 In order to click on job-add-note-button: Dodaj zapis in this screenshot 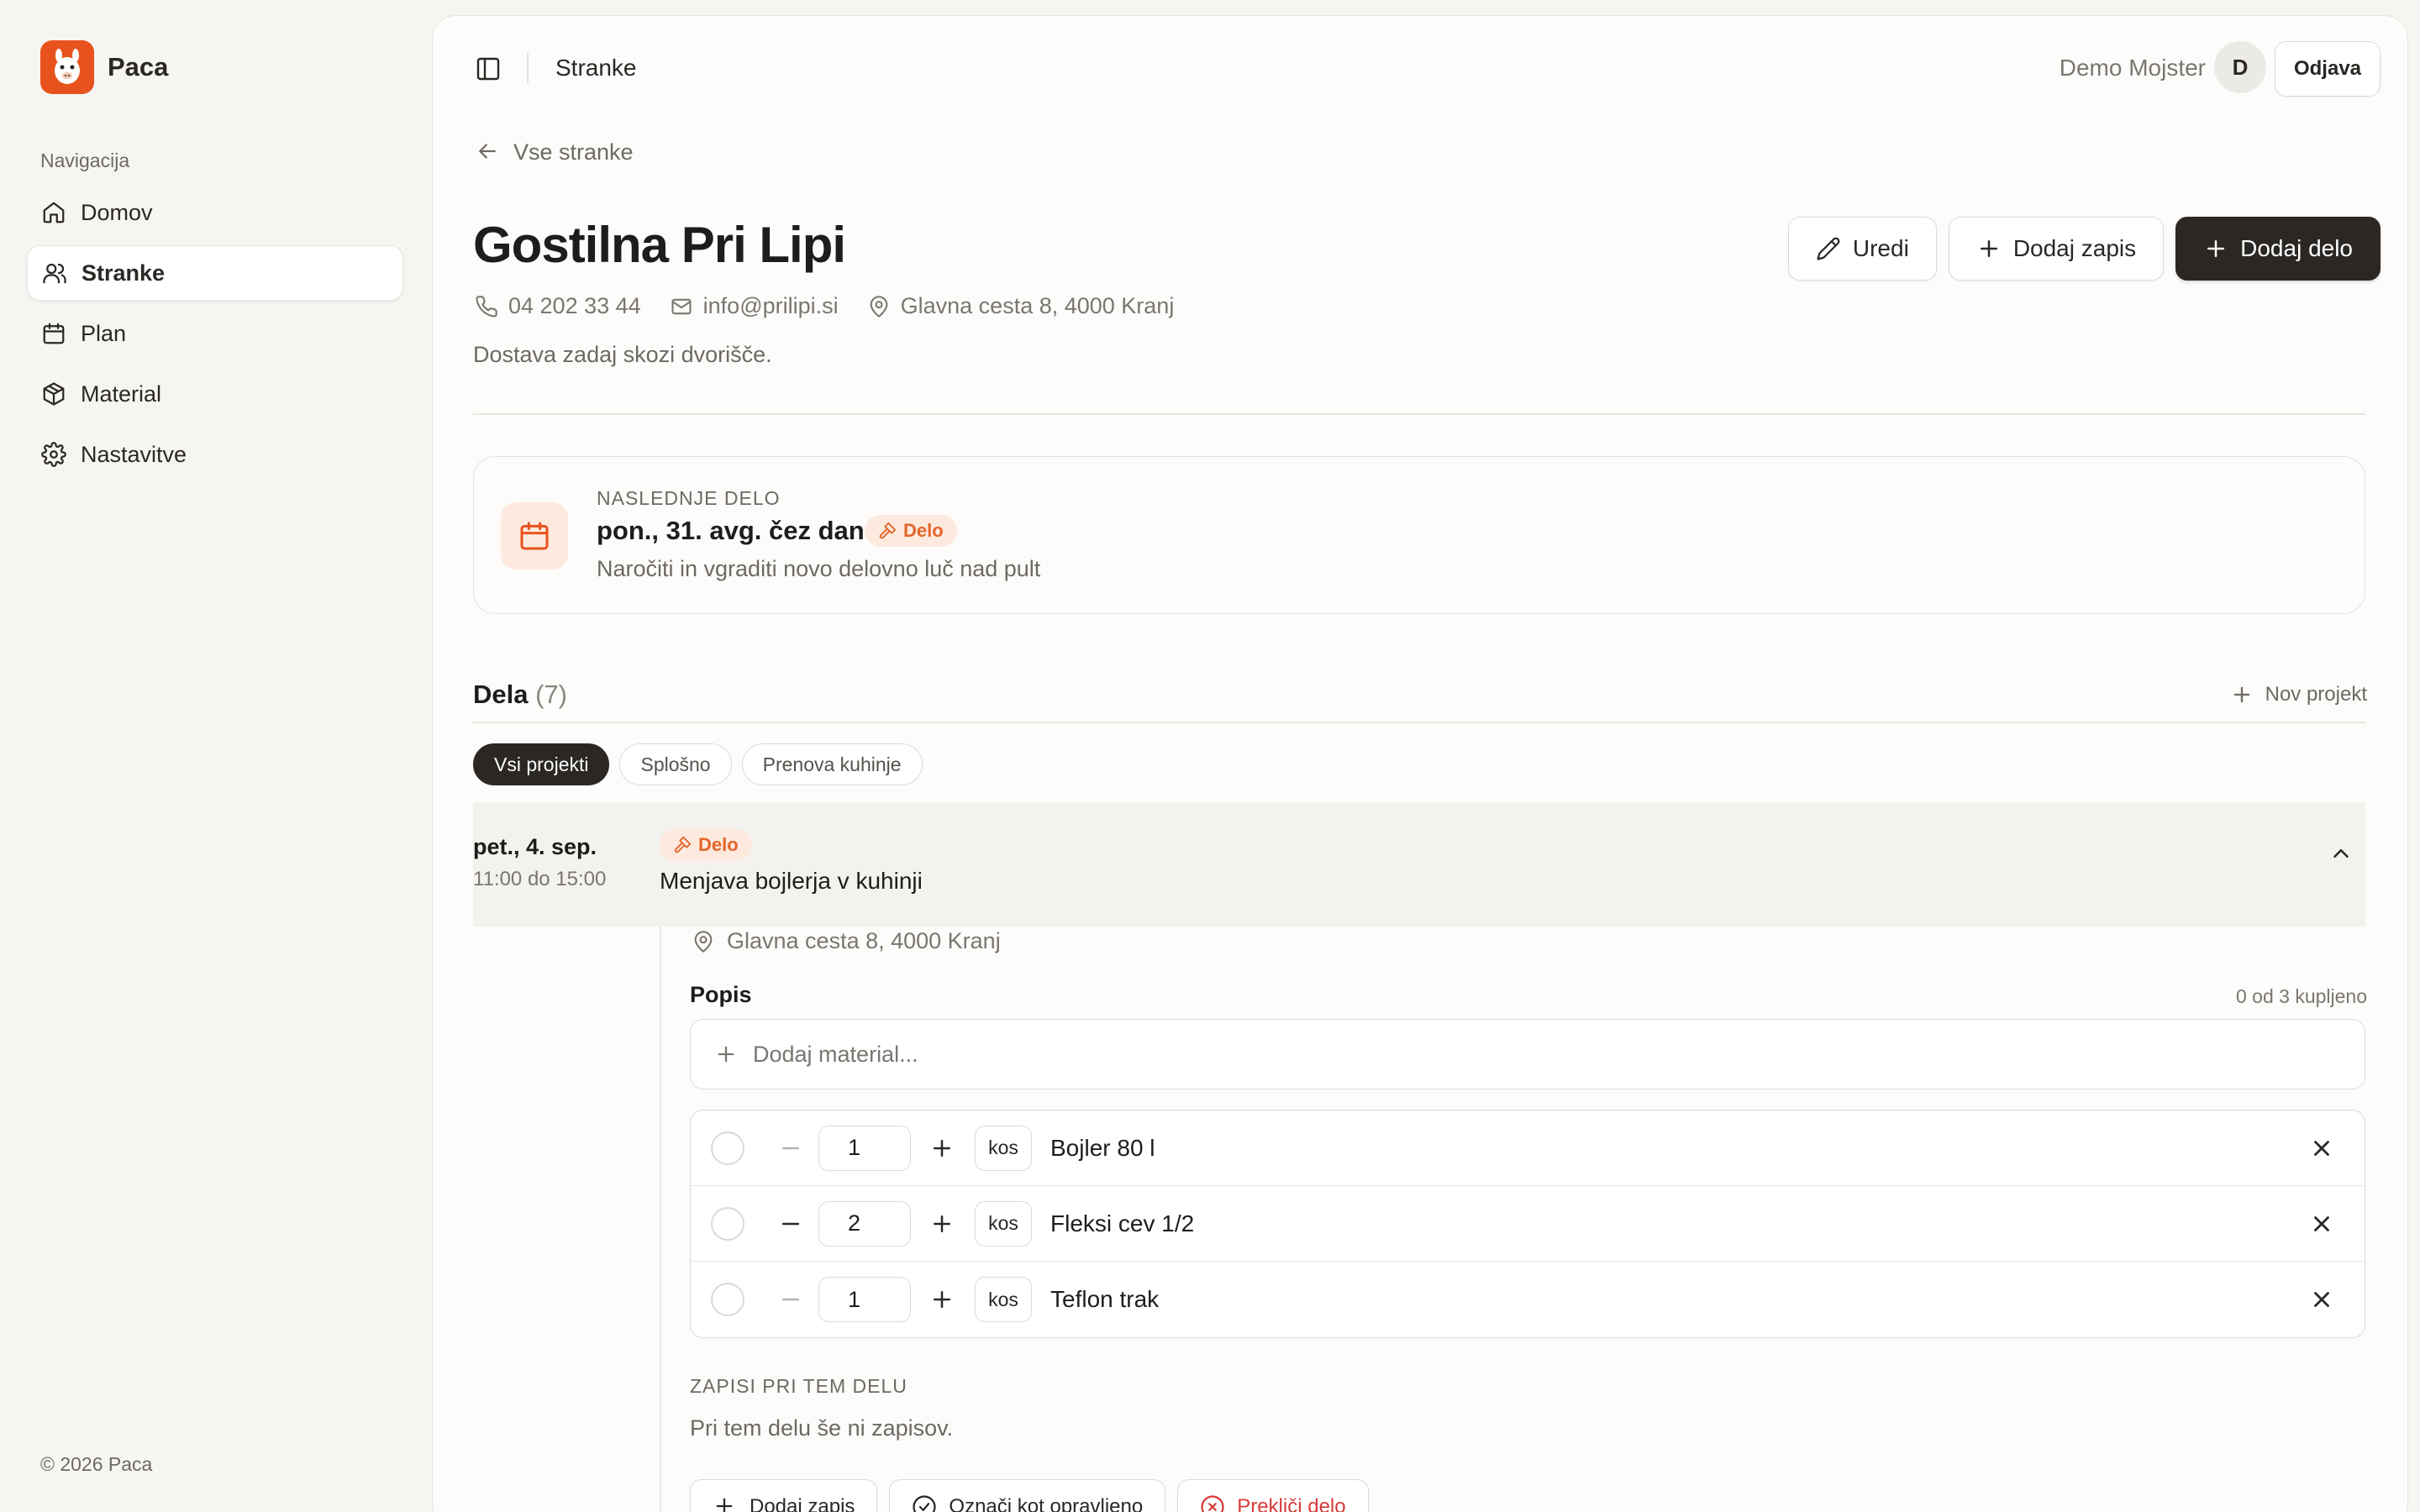, I will do `click(784, 1495)`.